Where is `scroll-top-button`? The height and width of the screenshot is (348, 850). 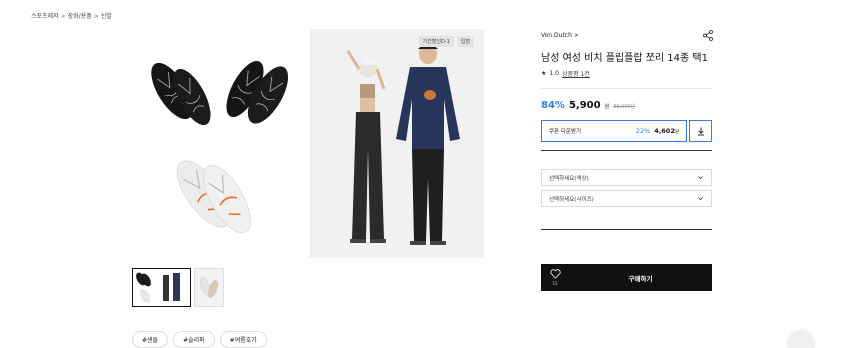
scroll-top-button is located at coordinates (801, 339).